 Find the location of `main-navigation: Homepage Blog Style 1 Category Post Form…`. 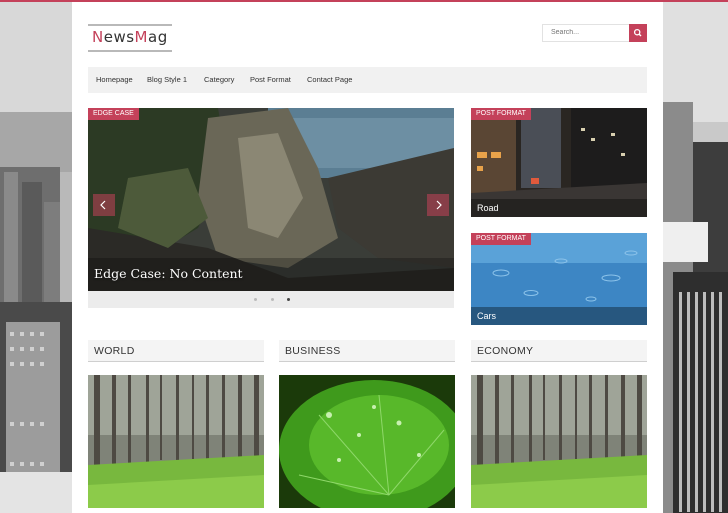

main-navigation: Homepage Blog Style 1 Category Post Form… is located at coordinates (367, 80).